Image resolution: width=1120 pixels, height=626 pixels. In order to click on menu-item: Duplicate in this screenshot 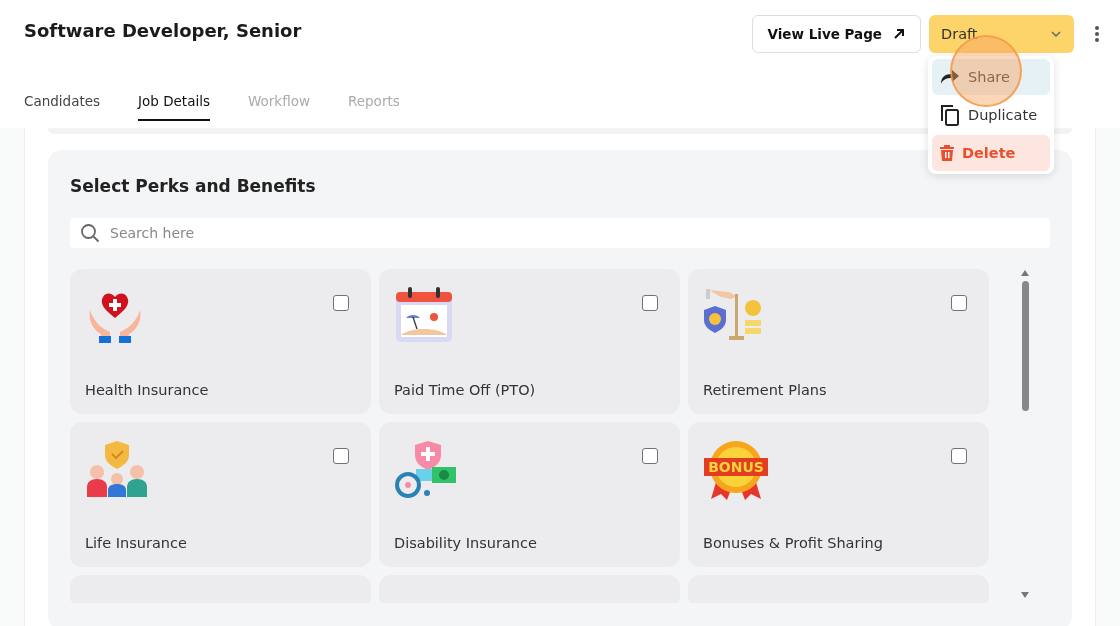, I will do `click(991, 115)`.